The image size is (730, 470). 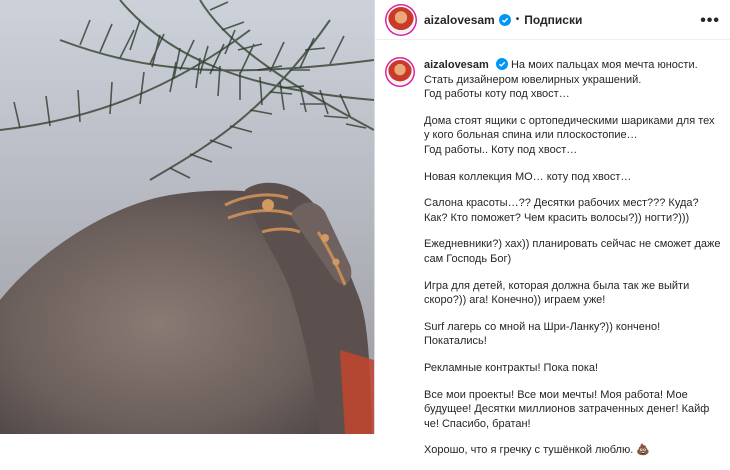 I want to click on post-header: aizalovesam • Подписки •••, so click(x=552, y=20).